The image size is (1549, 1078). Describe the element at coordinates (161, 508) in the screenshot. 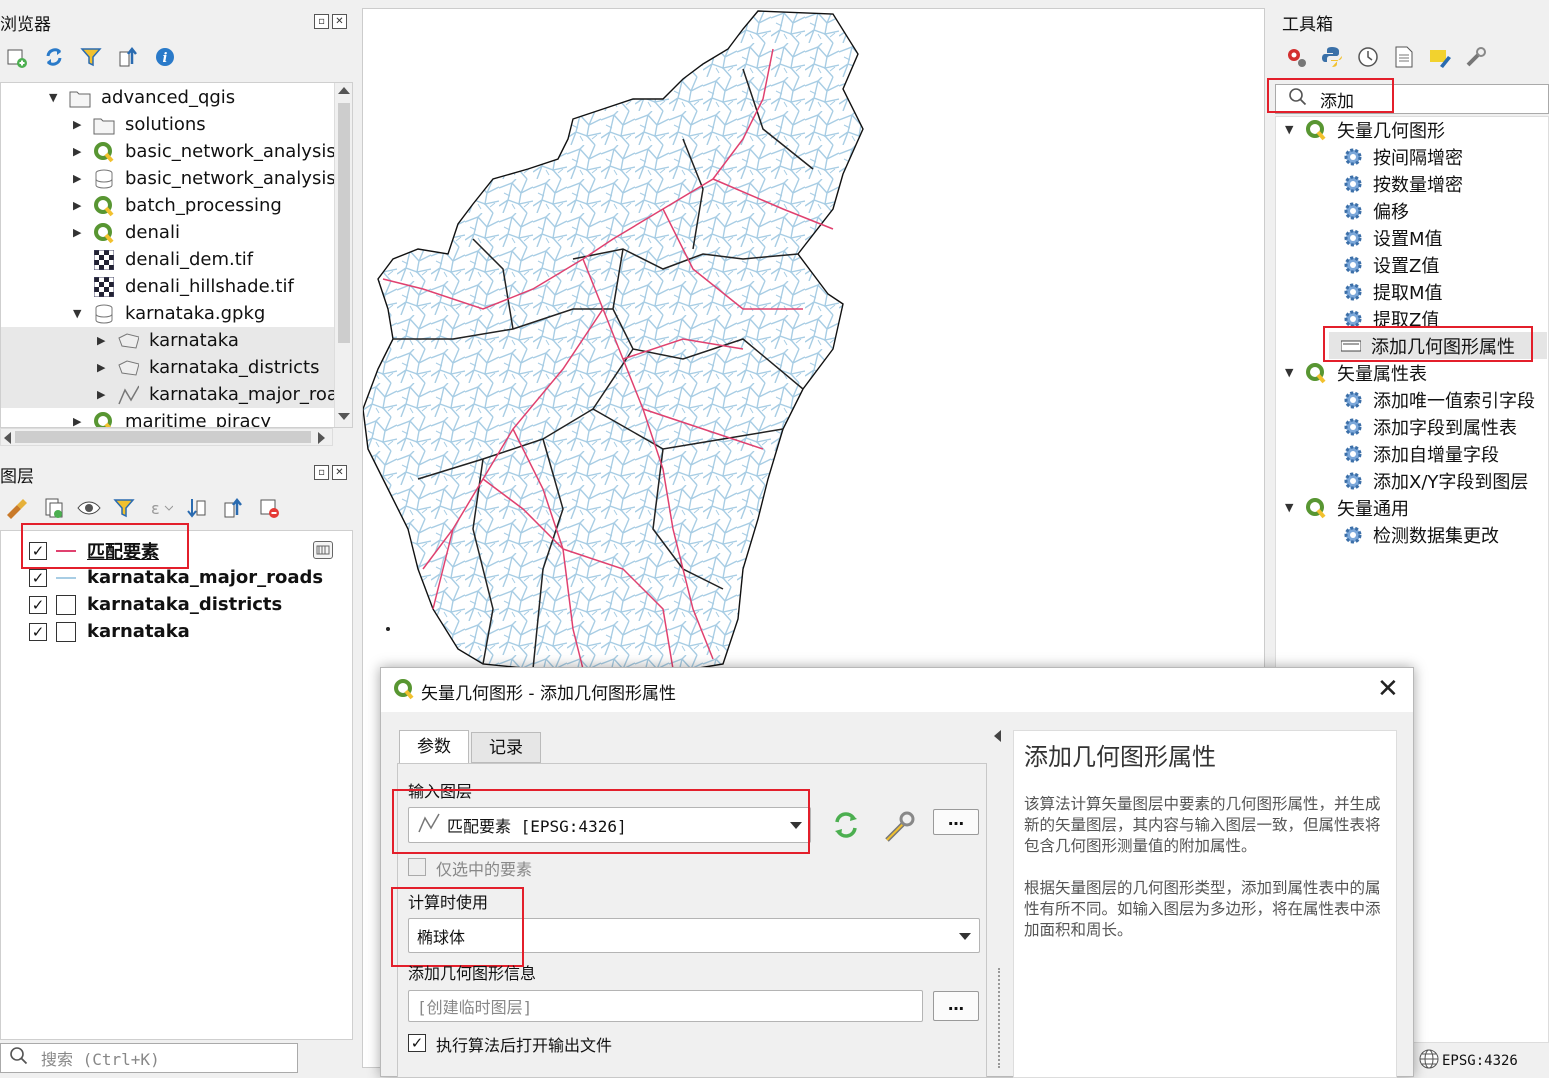

I see `expression-filter-icon: ε` at that location.